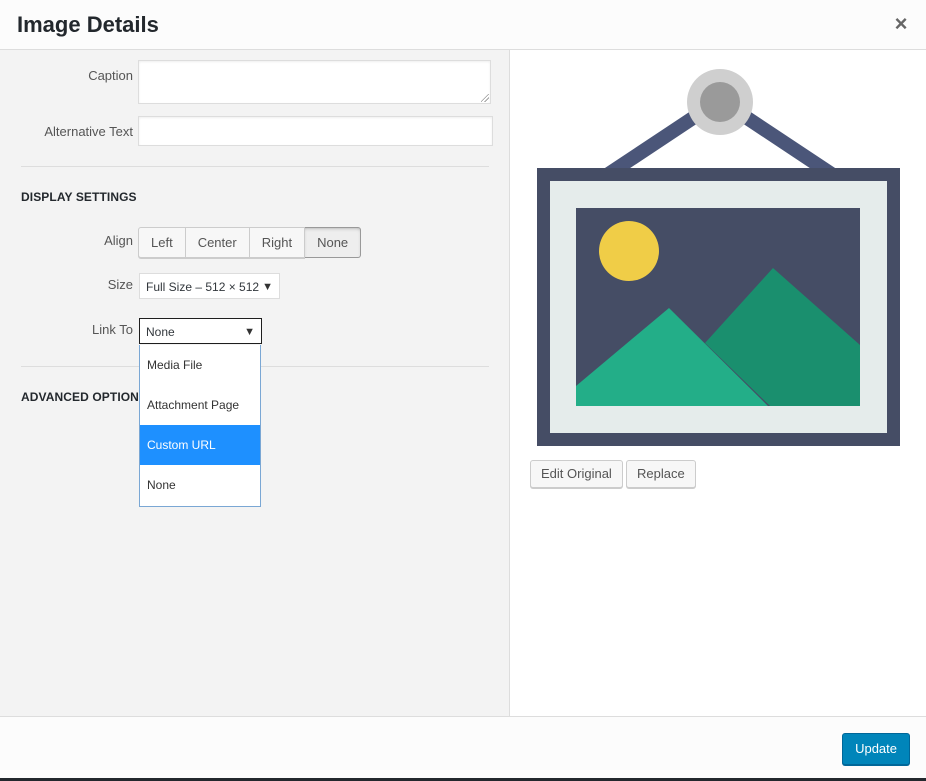 The image size is (926, 781). Describe the element at coordinates (84, 397) in the screenshot. I see `advanced-options-heading: ADVANCED OPTIONS` at that location.